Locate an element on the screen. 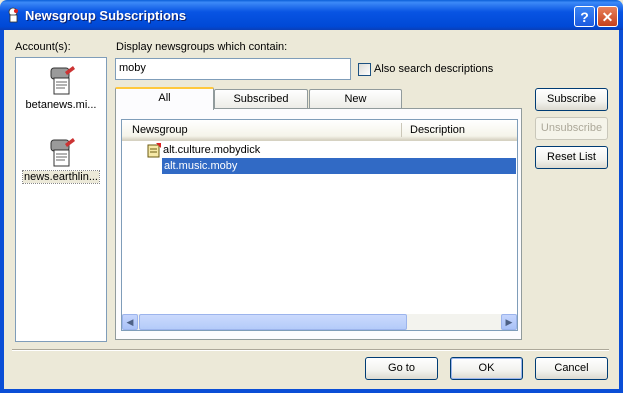 The height and width of the screenshot is (393, 623). scroll-thumb is located at coordinates (273, 322).